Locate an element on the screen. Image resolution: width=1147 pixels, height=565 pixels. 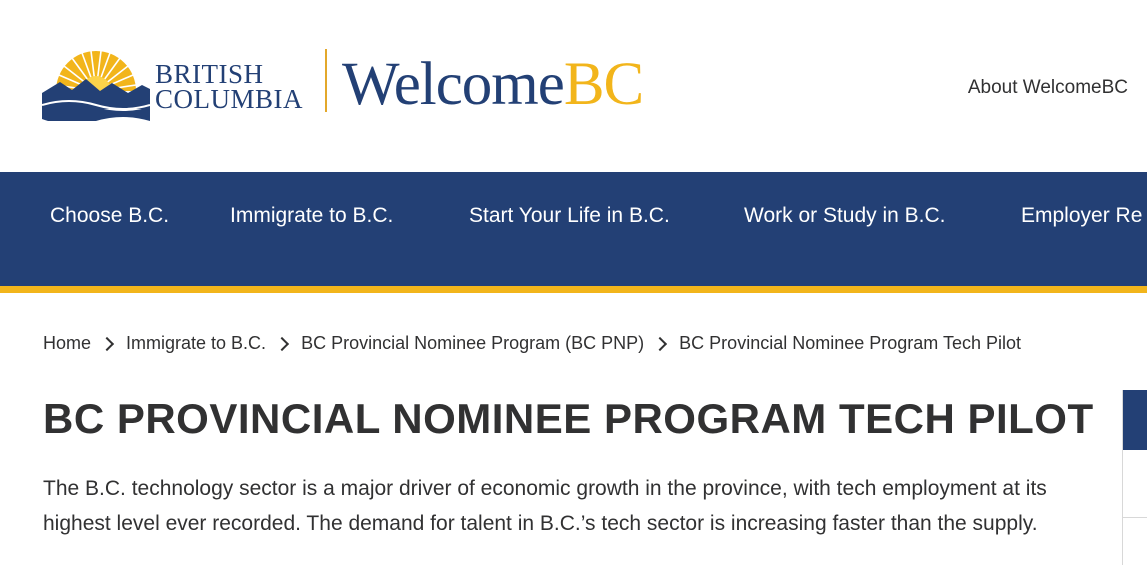
logo-divider is located at coordinates (326, 80).